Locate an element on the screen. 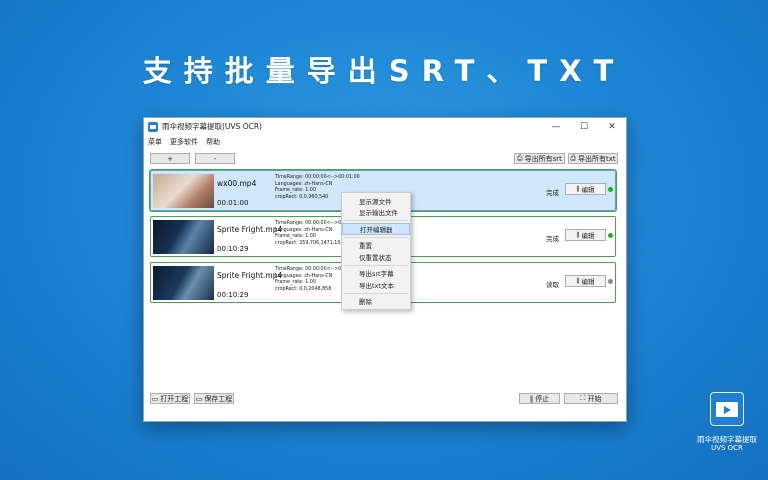 The height and width of the screenshot is (480, 768). export-txt-label: 导出所有txt is located at coordinates (596, 158).